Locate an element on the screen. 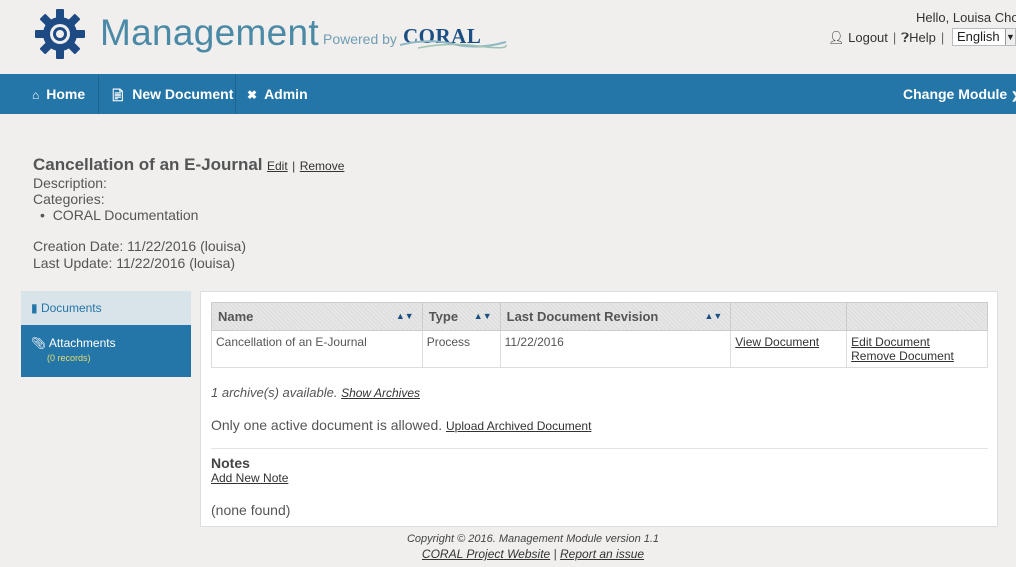  home-icon: ⌂ is located at coordinates (36, 95).